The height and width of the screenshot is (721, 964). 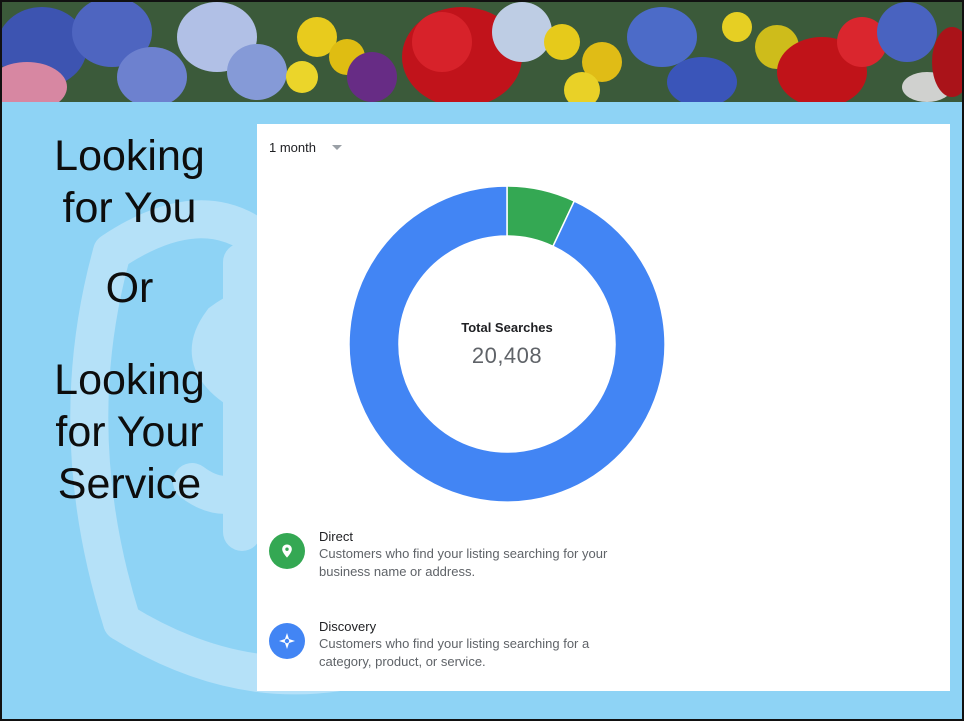 I want to click on legend-title-discovery: Discovery, so click(x=348, y=626).